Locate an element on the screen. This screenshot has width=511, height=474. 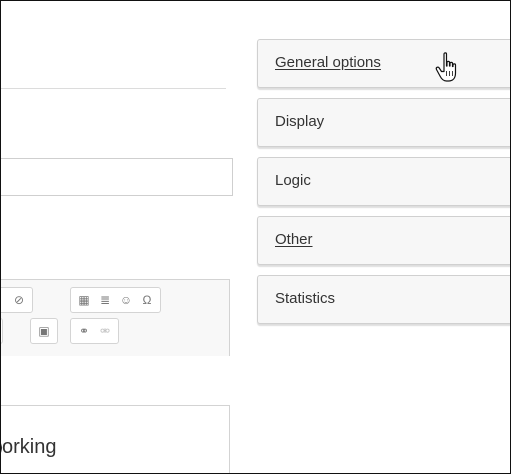
horizontal-rule-icon: ≣ is located at coordinates (105, 300).